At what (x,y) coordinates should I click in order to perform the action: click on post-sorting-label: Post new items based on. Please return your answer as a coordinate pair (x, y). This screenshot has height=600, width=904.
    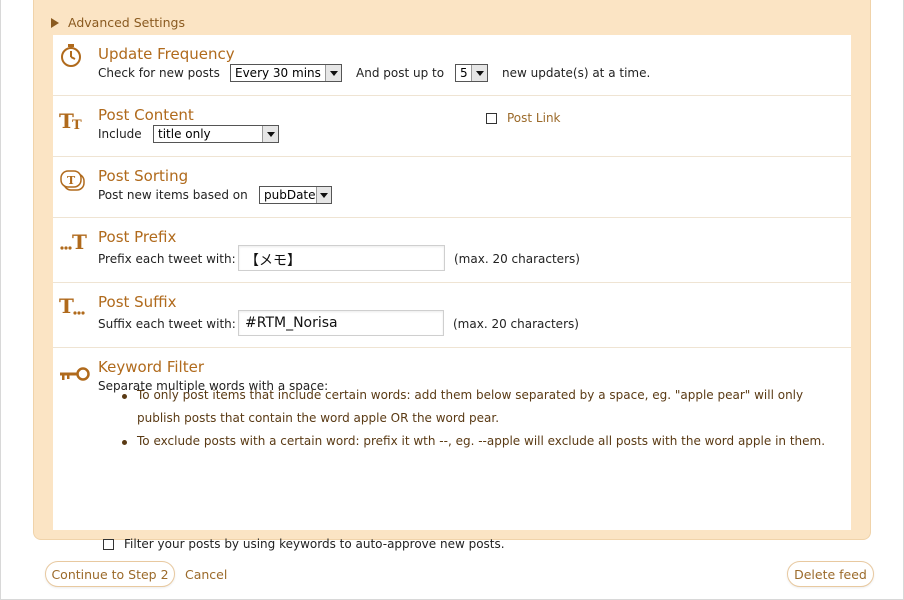
    Looking at the image, I should click on (173, 195).